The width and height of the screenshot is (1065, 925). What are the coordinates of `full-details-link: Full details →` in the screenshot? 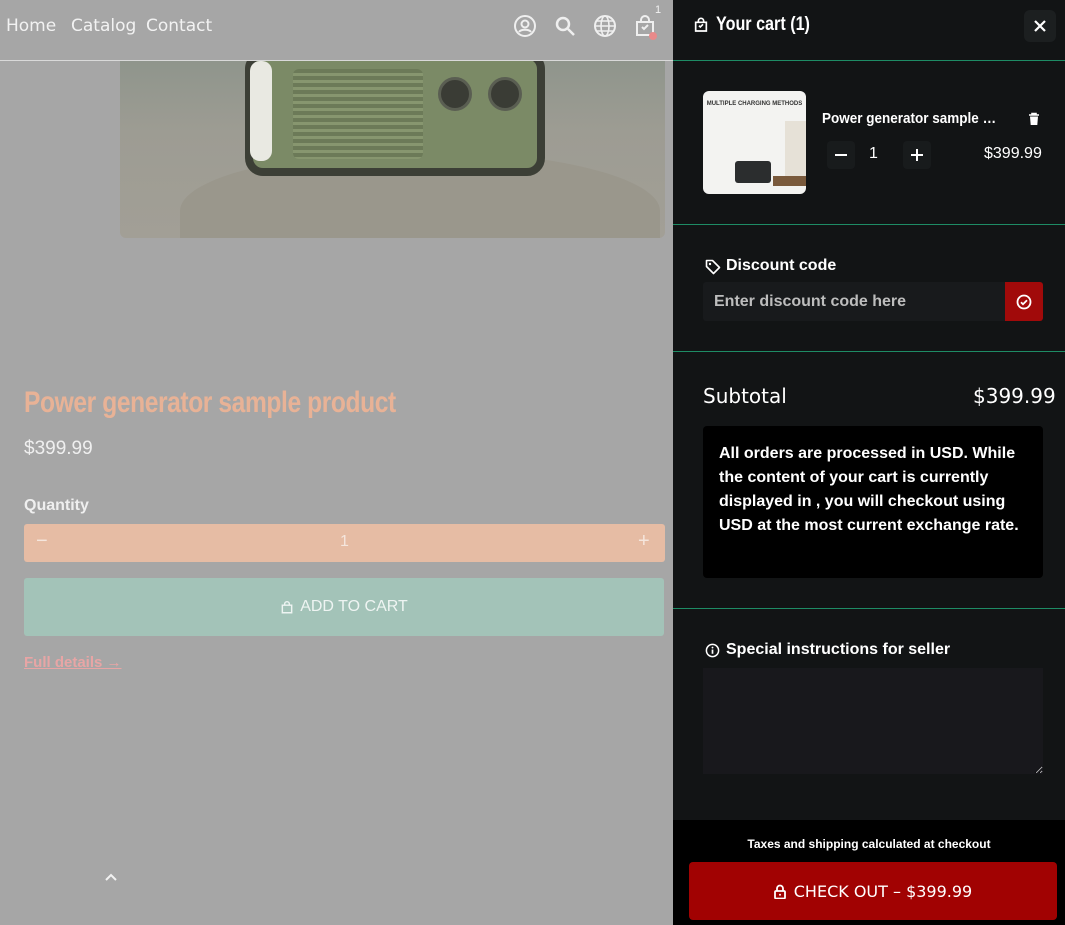 It's located at (73, 662).